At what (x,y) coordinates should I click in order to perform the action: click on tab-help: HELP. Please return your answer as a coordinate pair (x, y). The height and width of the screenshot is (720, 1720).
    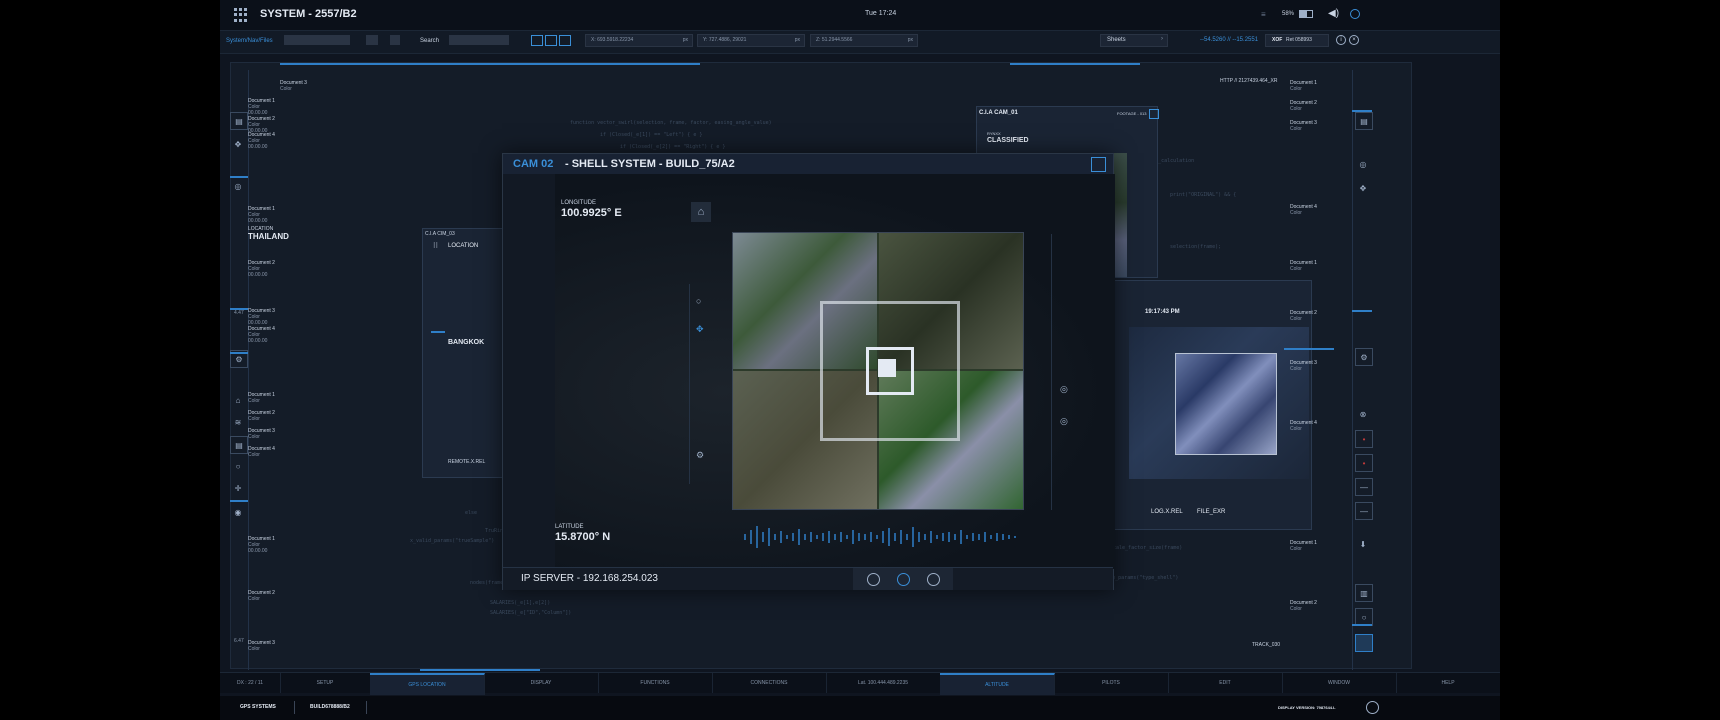
    Looking at the image, I should click on (1448, 683).